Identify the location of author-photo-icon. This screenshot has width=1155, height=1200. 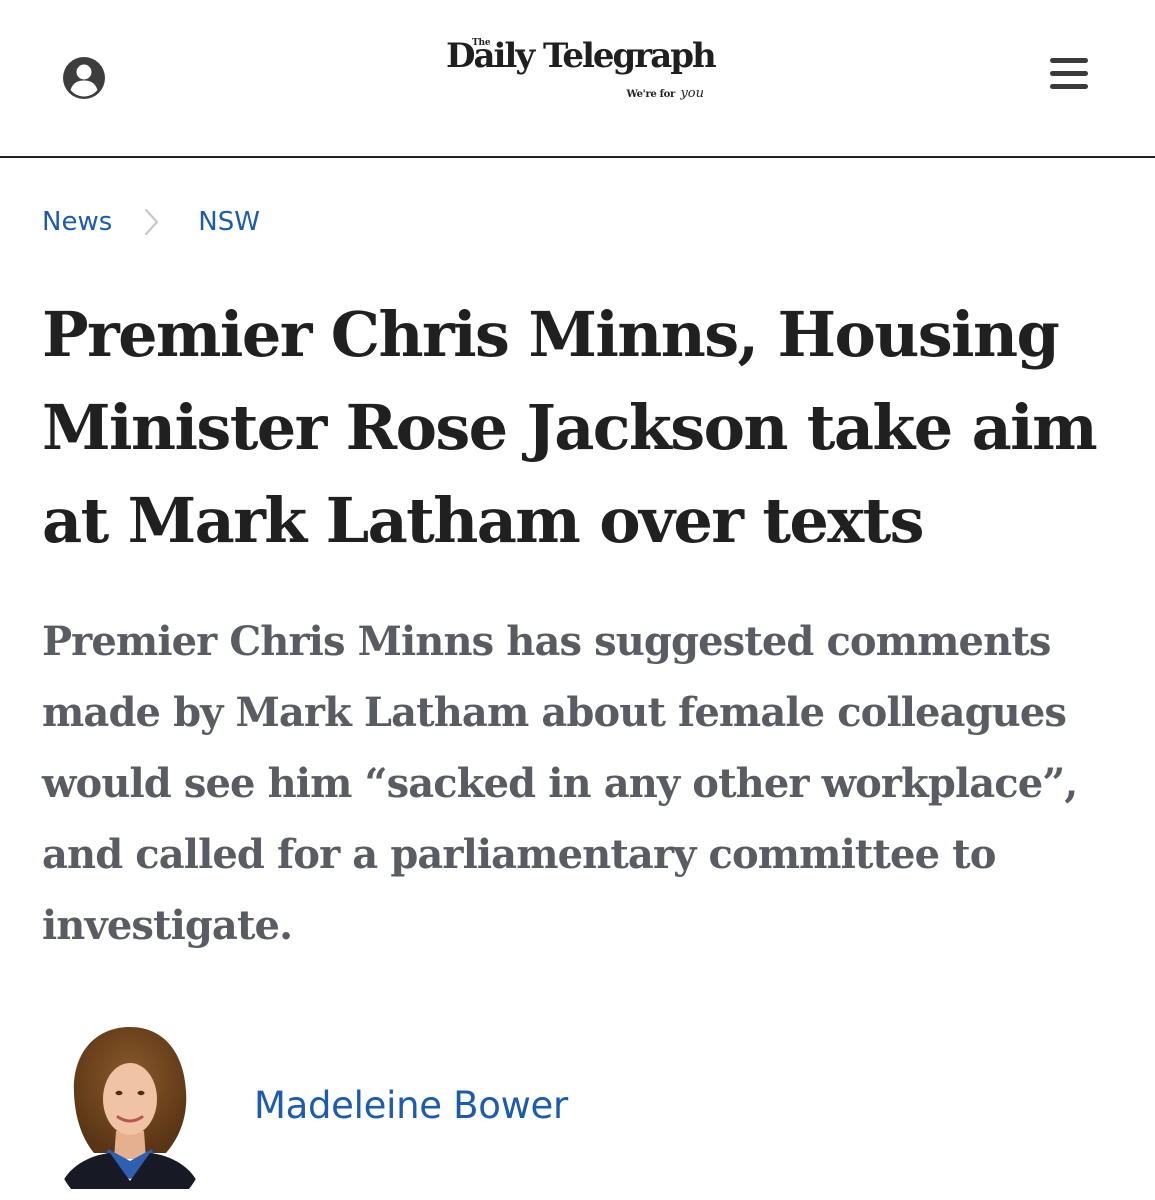
(130, 1105).